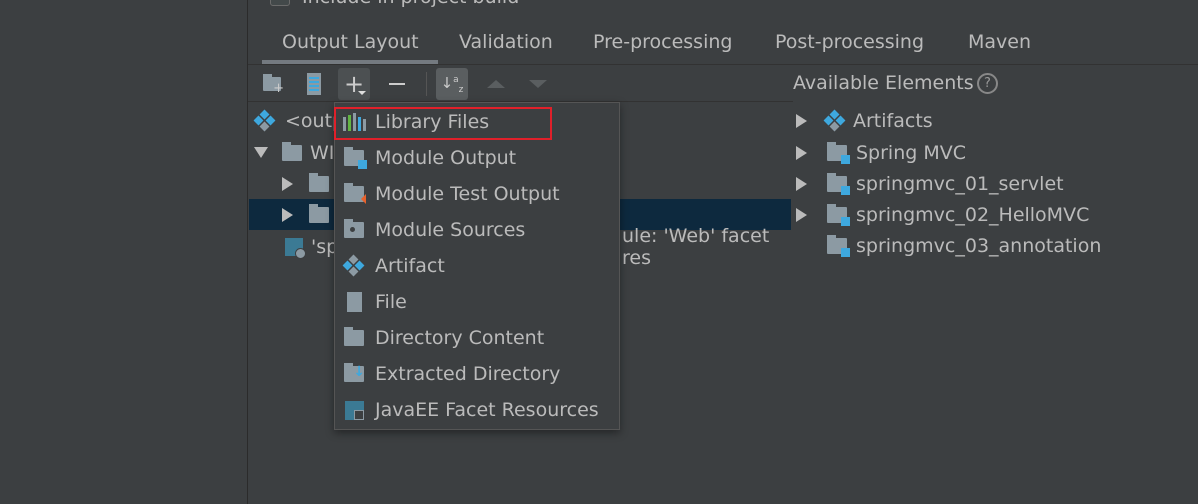 This screenshot has width=1198, height=504. What do you see at coordinates (314, 84) in the screenshot?
I see `create-archive-icon` at bounding box center [314, 84].